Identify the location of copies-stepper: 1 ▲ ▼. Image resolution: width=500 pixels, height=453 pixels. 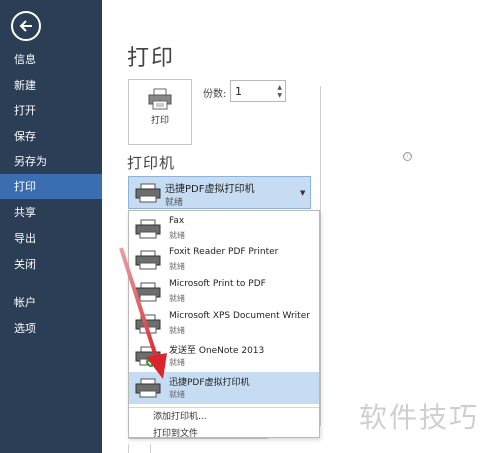
(258, 91).